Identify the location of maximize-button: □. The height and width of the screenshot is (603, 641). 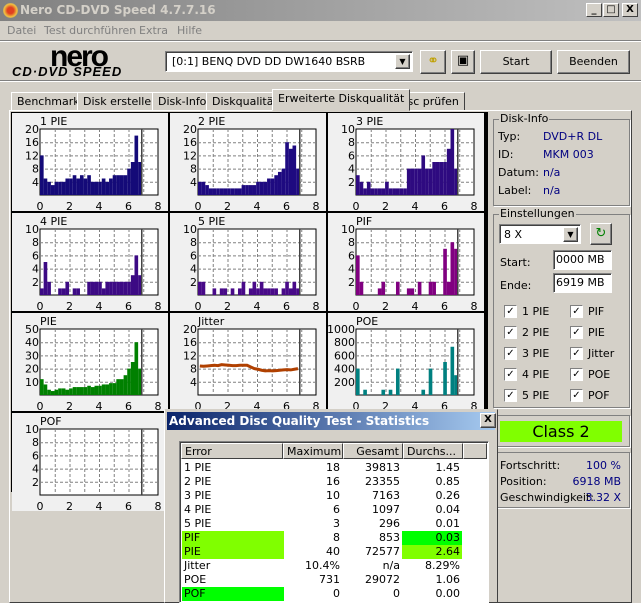
(611, 10).